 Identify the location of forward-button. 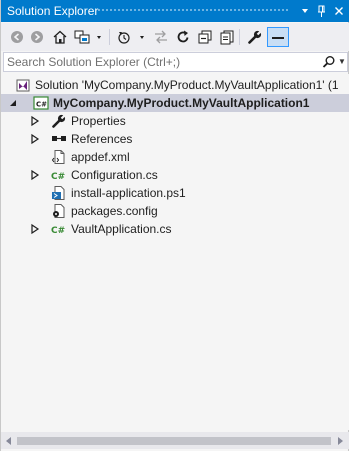
(37, 37).